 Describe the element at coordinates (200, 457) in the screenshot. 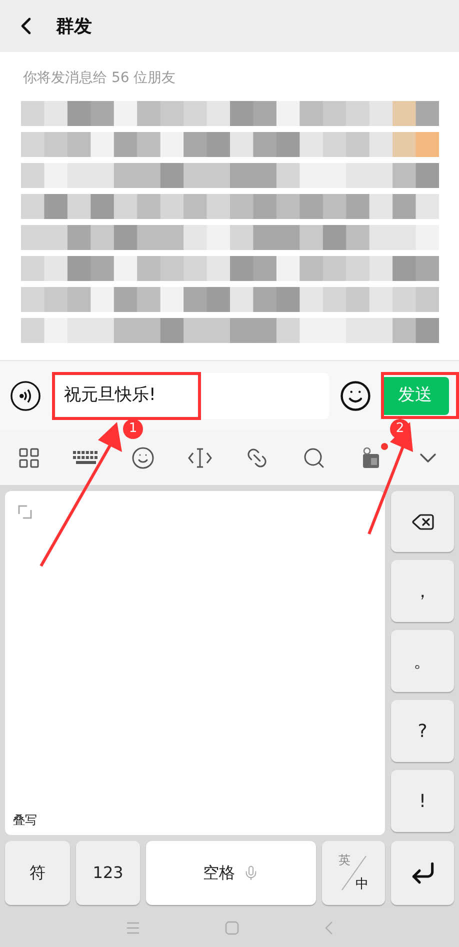

I see `cursor-icon` at that location.